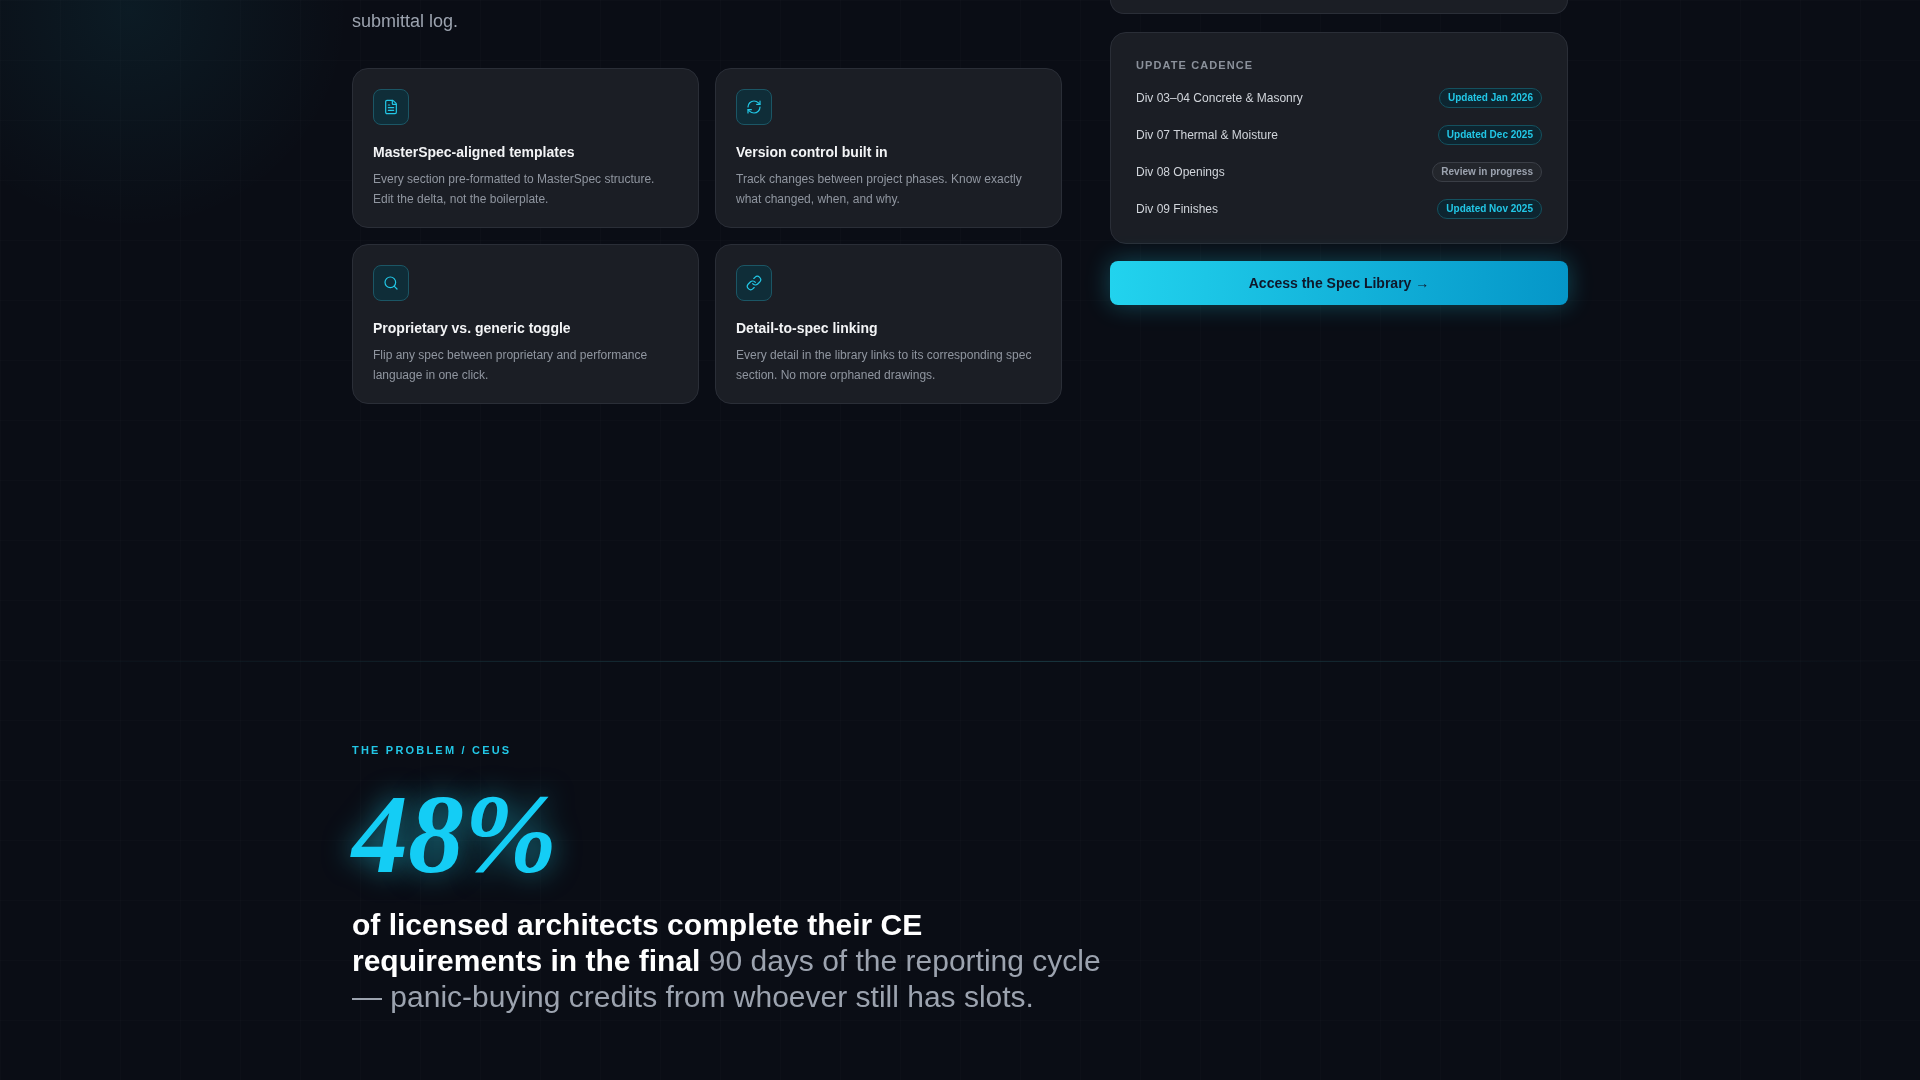 This screenshot has width=1920, height=1080. Describe the element at coordinates (391, 283) in the screenshot. I see `search-icon` at that location.